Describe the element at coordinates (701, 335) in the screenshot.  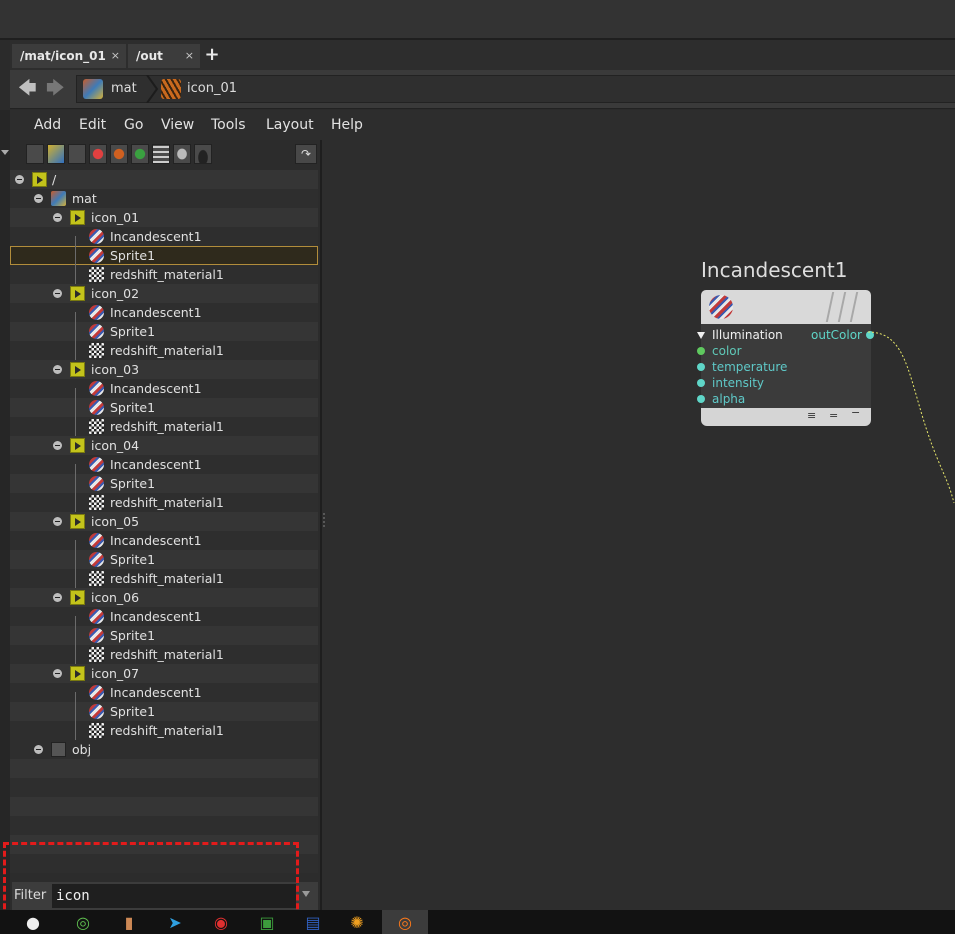
I see `group-collapse-icon` at that location.